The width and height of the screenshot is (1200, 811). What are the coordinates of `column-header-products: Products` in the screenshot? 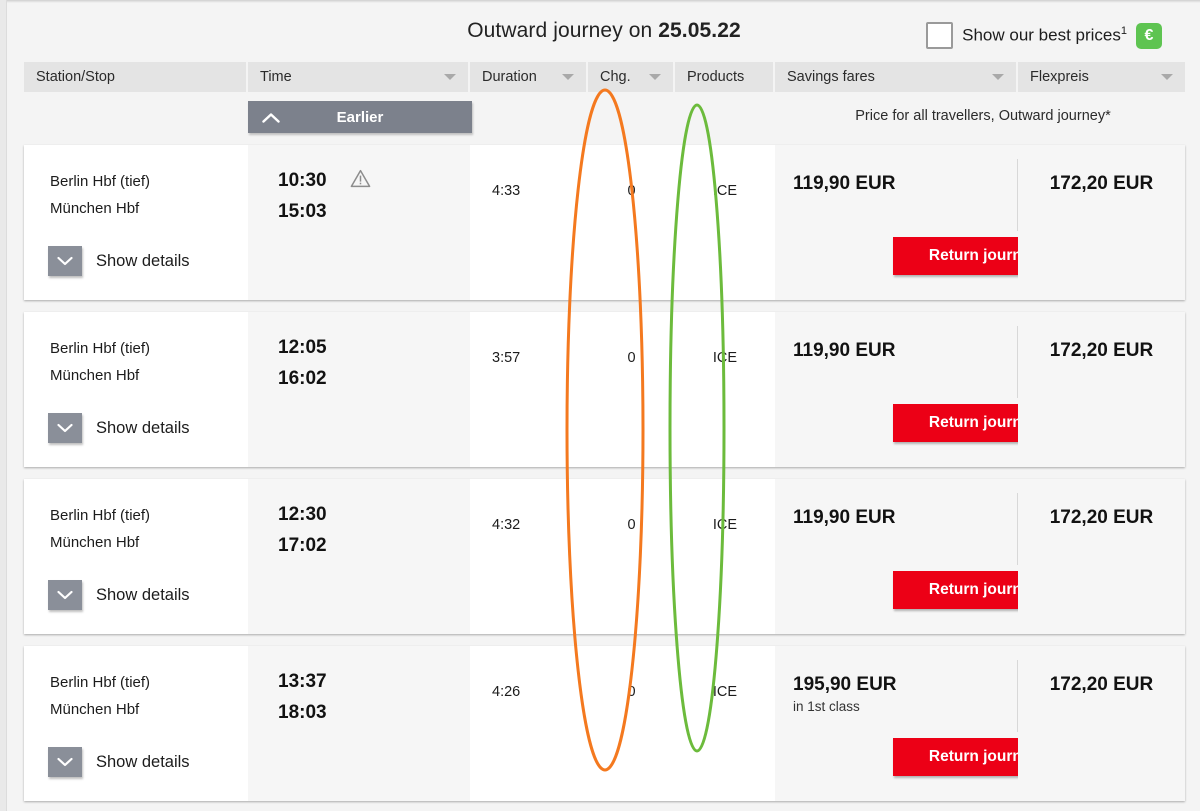 It's located at (725, 77).